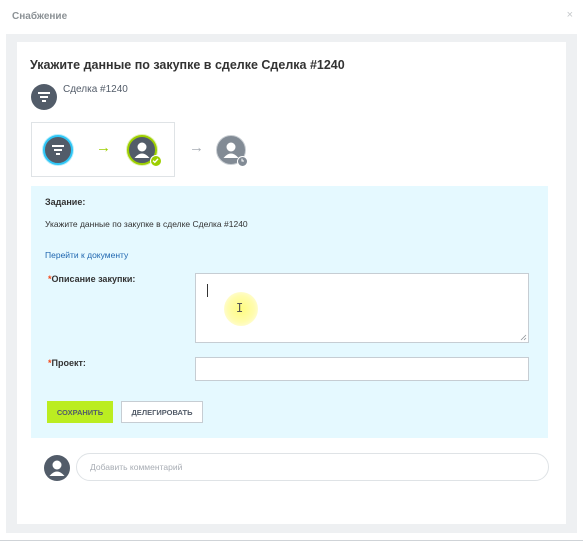 The height and width of the screenshot is (545, 583). Describe the element at coordinates (242, 161) in the screenshot. I see `clock-icon` at that location.